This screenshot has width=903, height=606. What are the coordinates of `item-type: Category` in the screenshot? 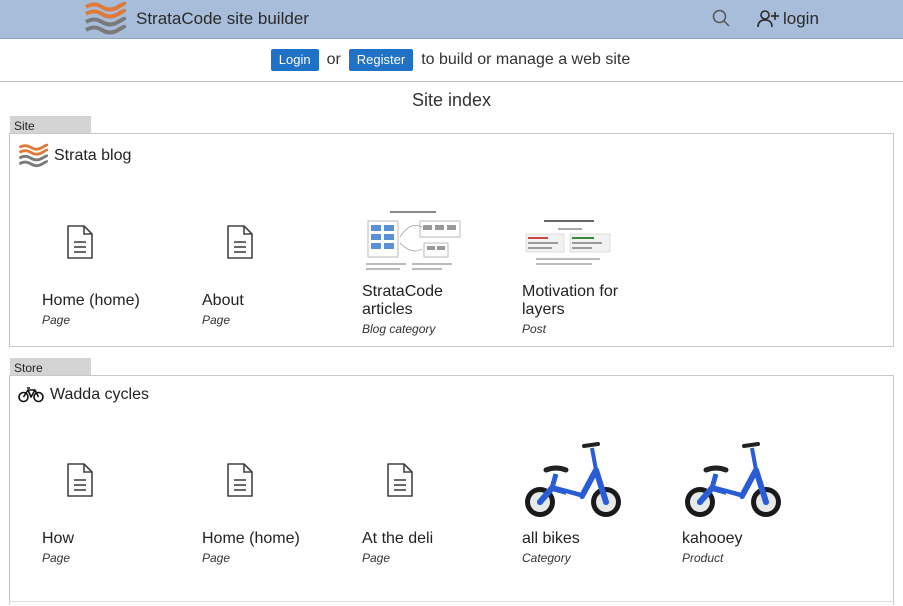 It's located at (546, 558).